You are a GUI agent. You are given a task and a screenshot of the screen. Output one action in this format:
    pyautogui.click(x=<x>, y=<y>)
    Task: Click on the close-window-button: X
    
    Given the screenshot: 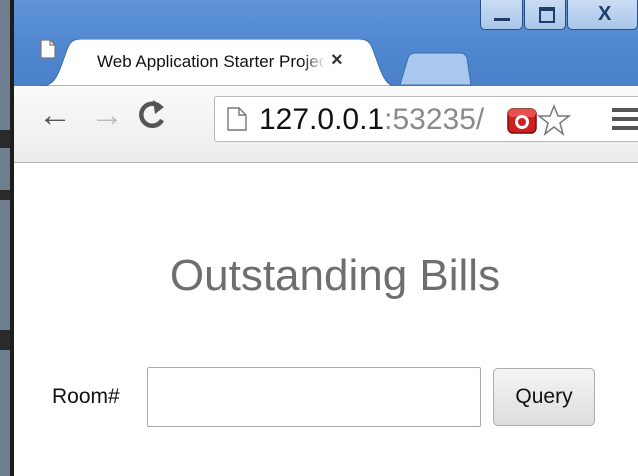 What is the action you would take?
    pyautogui.click(x=602, y=15)
    